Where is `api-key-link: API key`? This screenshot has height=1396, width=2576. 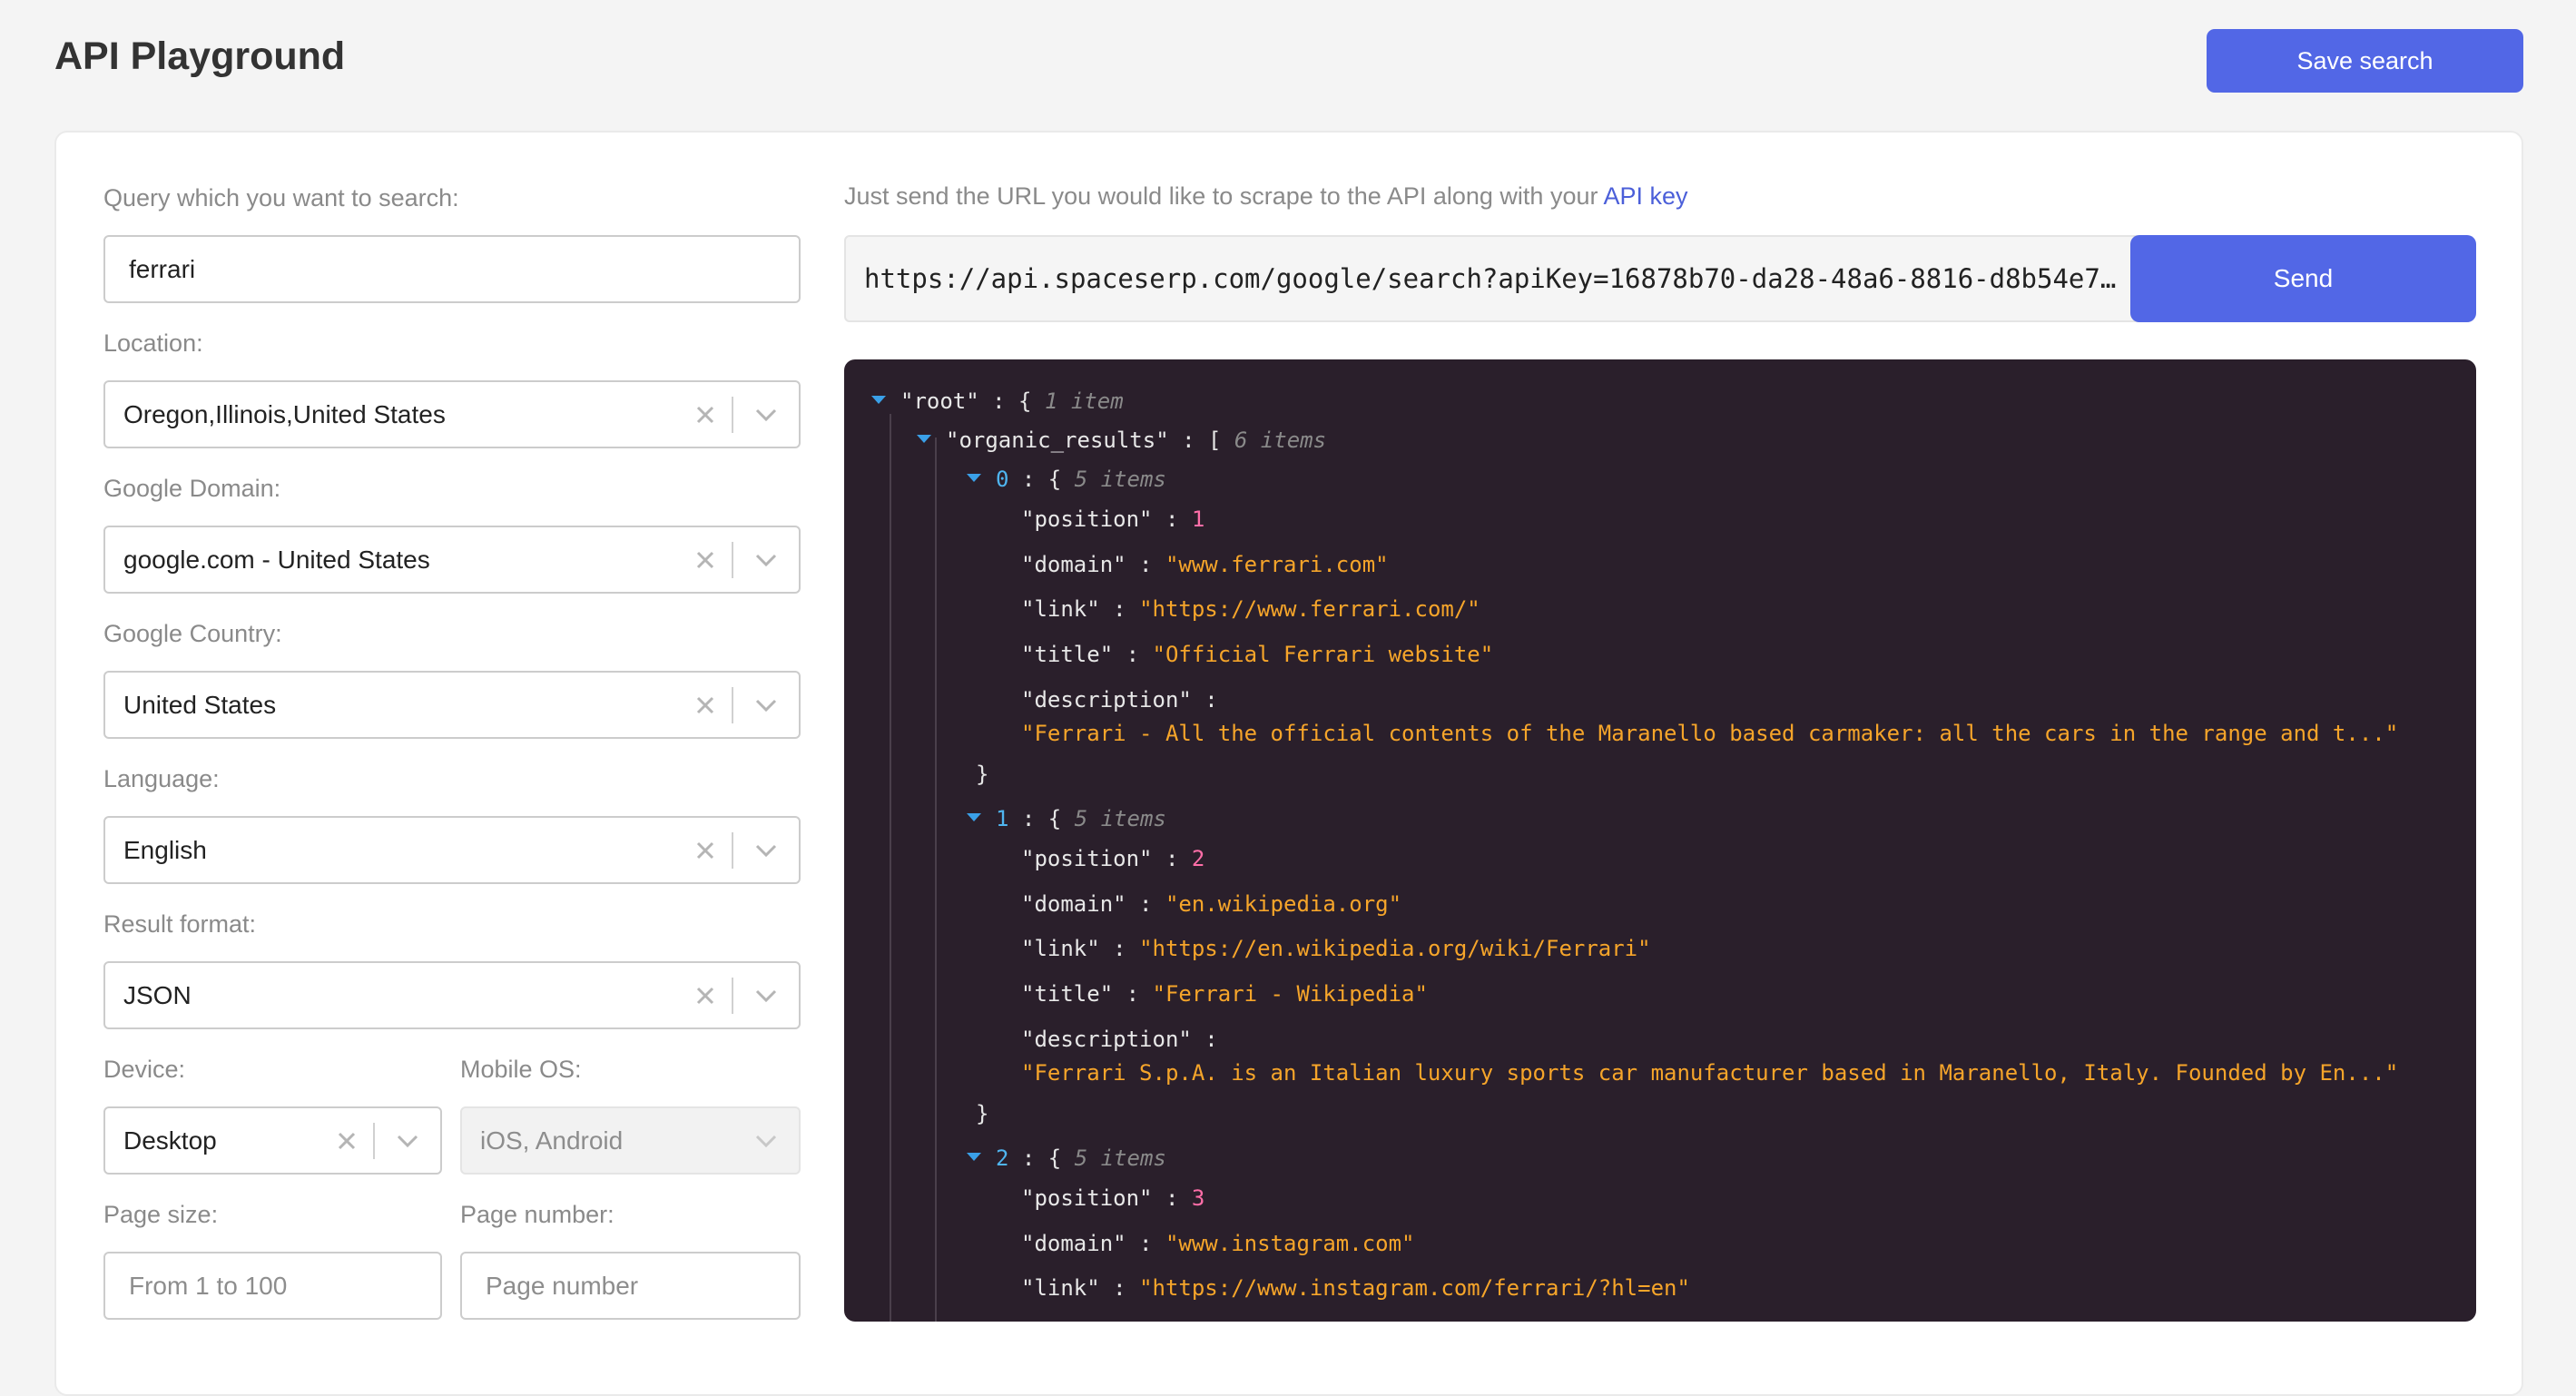 api-key-link: API key is located at coordinates (1645, 196).